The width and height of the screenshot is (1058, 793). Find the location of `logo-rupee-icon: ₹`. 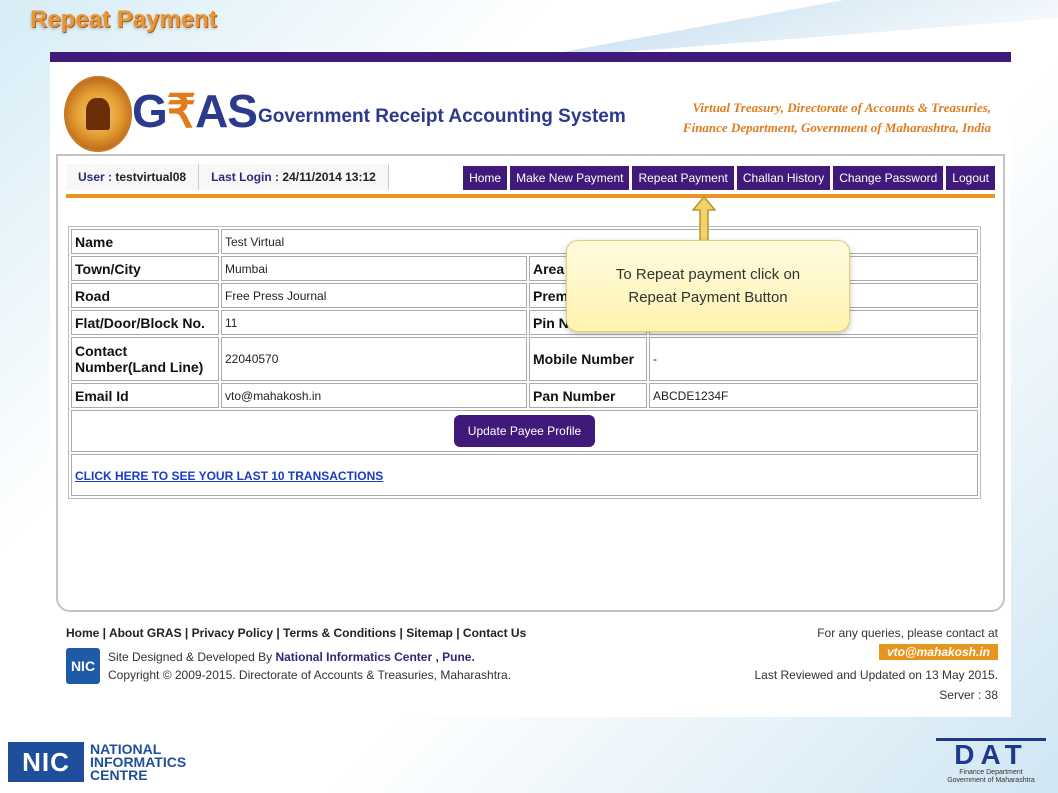

logo-rupee-icon: ₹ is located at coordinates (181, 111).